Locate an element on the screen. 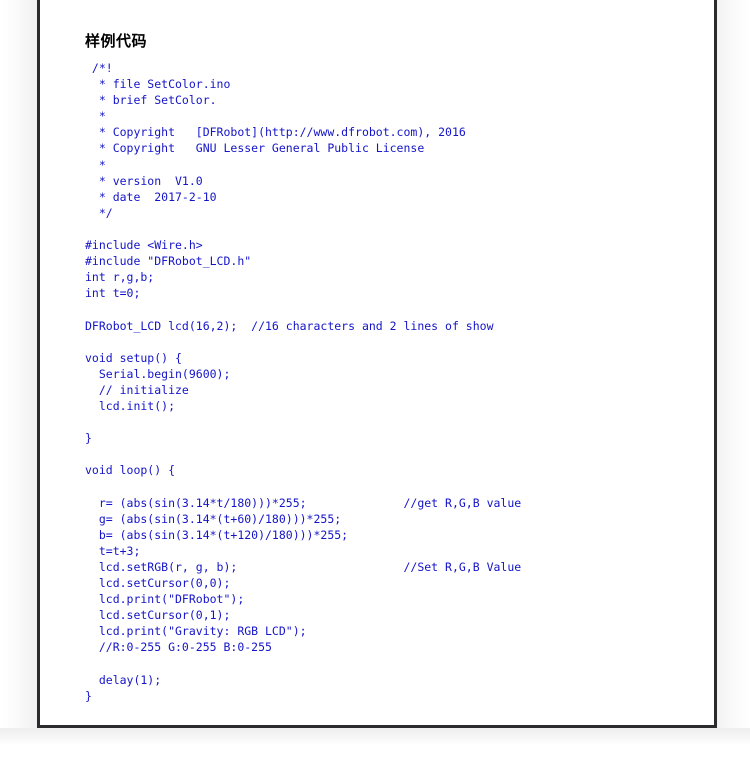  page-bottom-shadow is located at coordinates (375, 737).